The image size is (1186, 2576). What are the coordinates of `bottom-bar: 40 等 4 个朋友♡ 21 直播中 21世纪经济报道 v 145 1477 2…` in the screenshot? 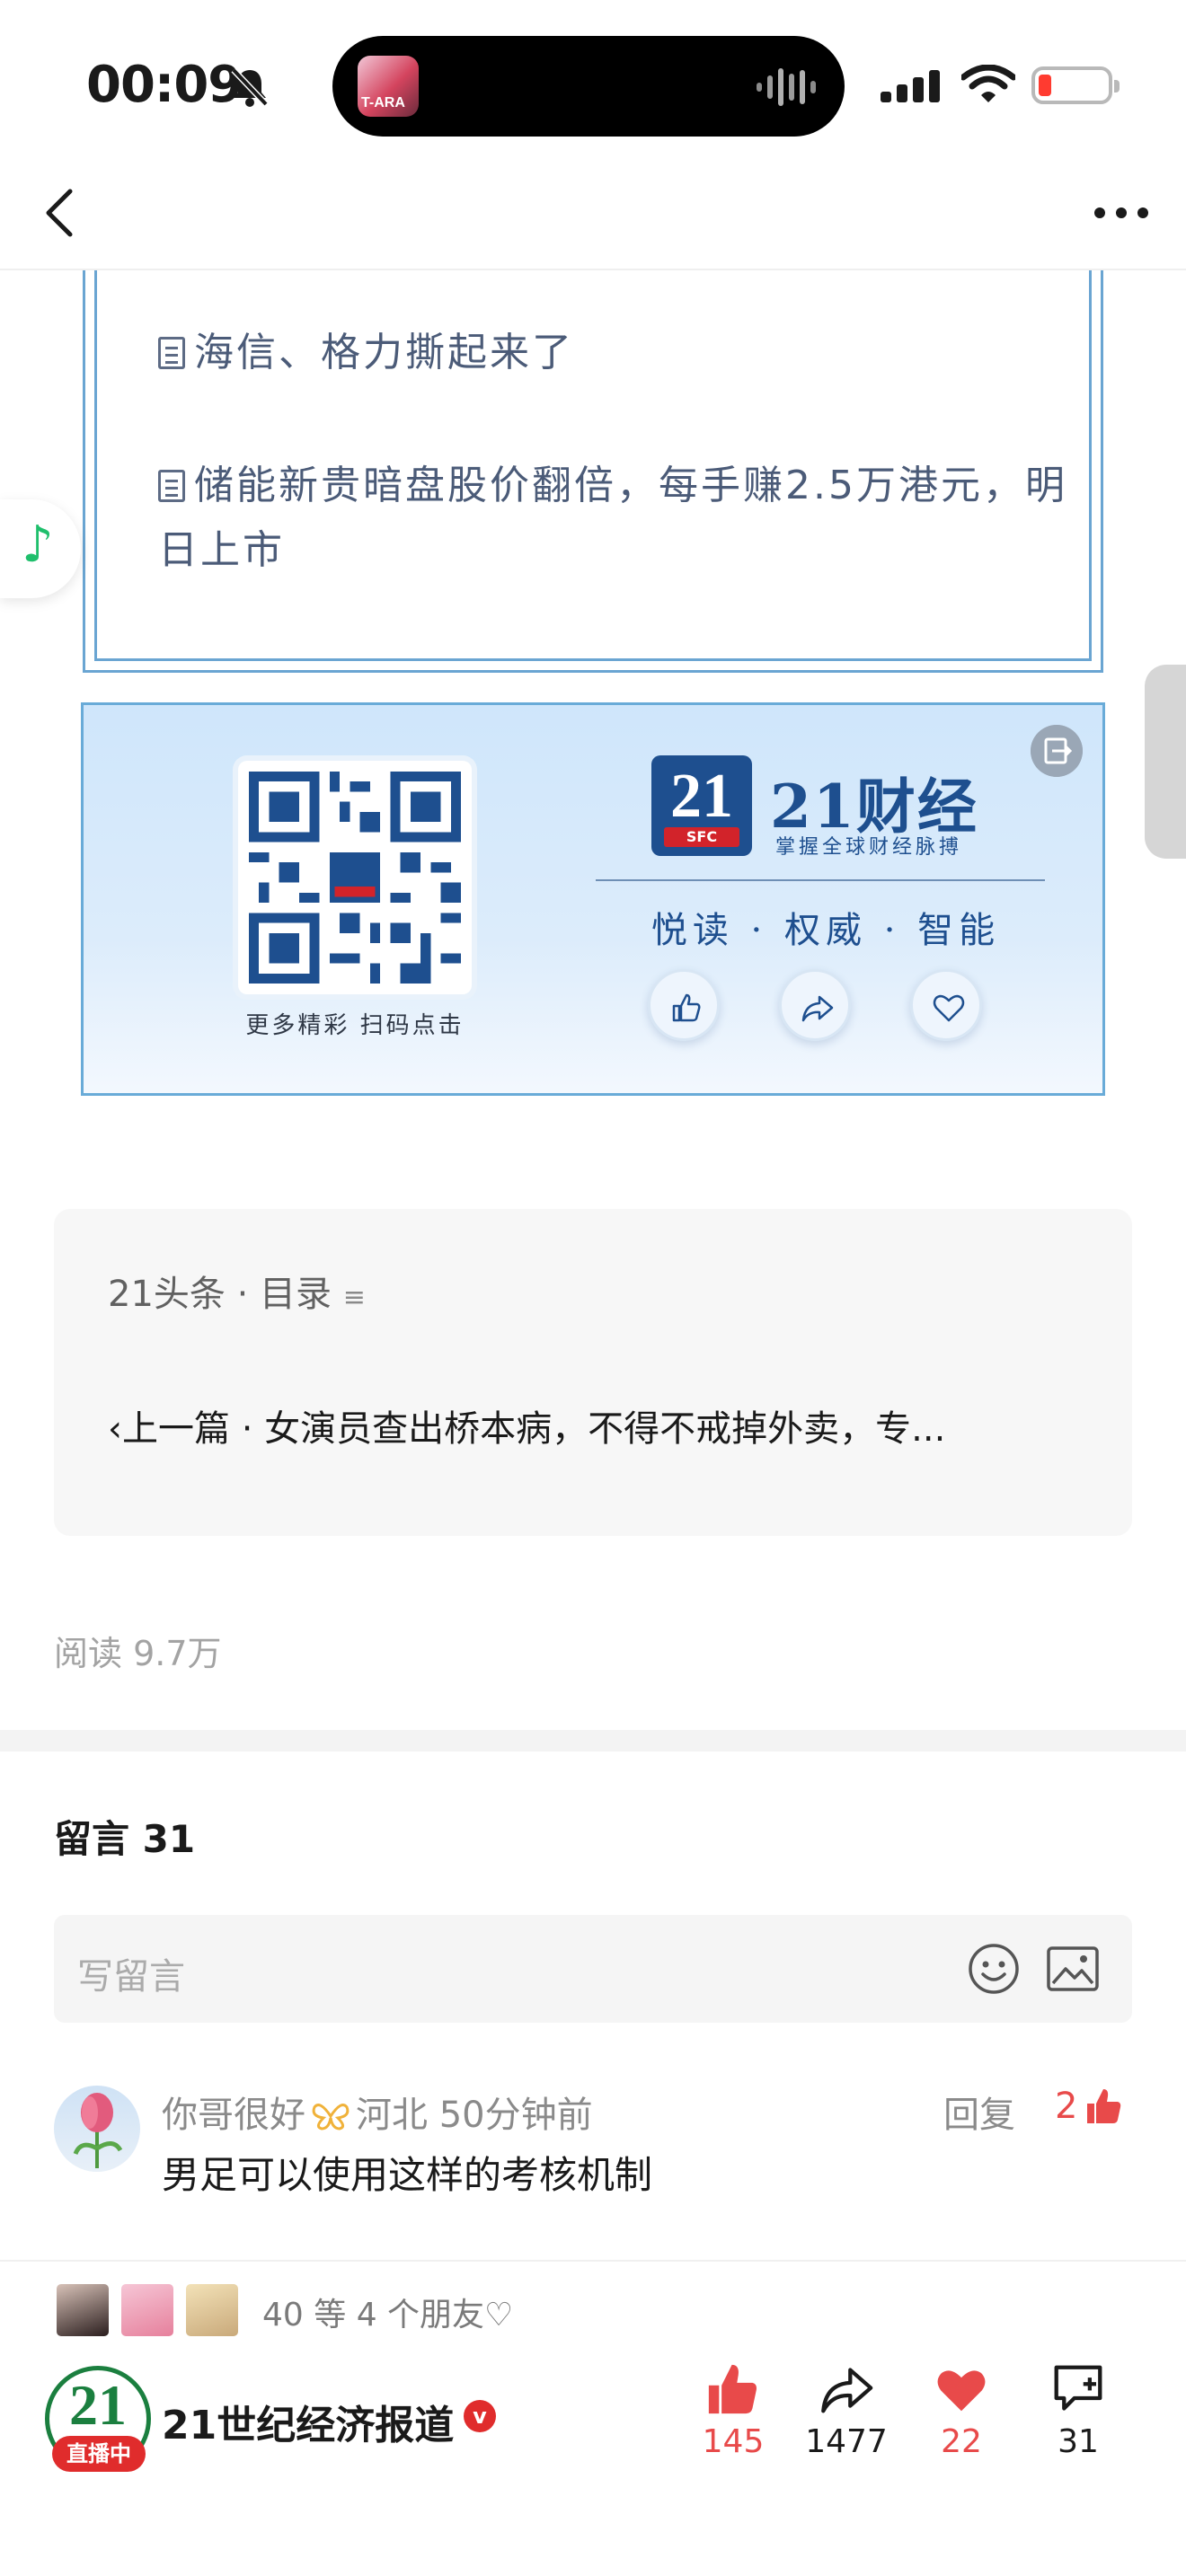 It's located at (593, 2418).